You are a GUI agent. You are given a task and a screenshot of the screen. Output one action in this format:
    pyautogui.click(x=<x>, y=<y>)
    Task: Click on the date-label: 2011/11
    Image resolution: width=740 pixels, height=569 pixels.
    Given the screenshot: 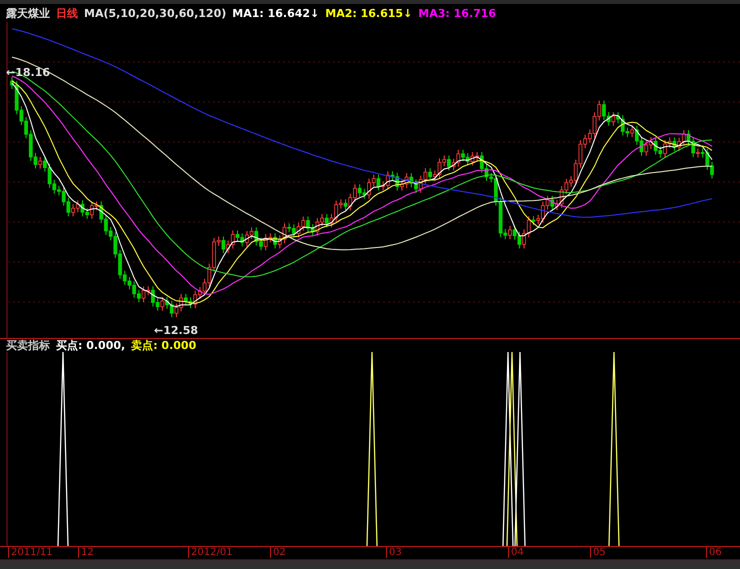 What is the action you would take?
    pyautogui.click(x=30, y=552)
    